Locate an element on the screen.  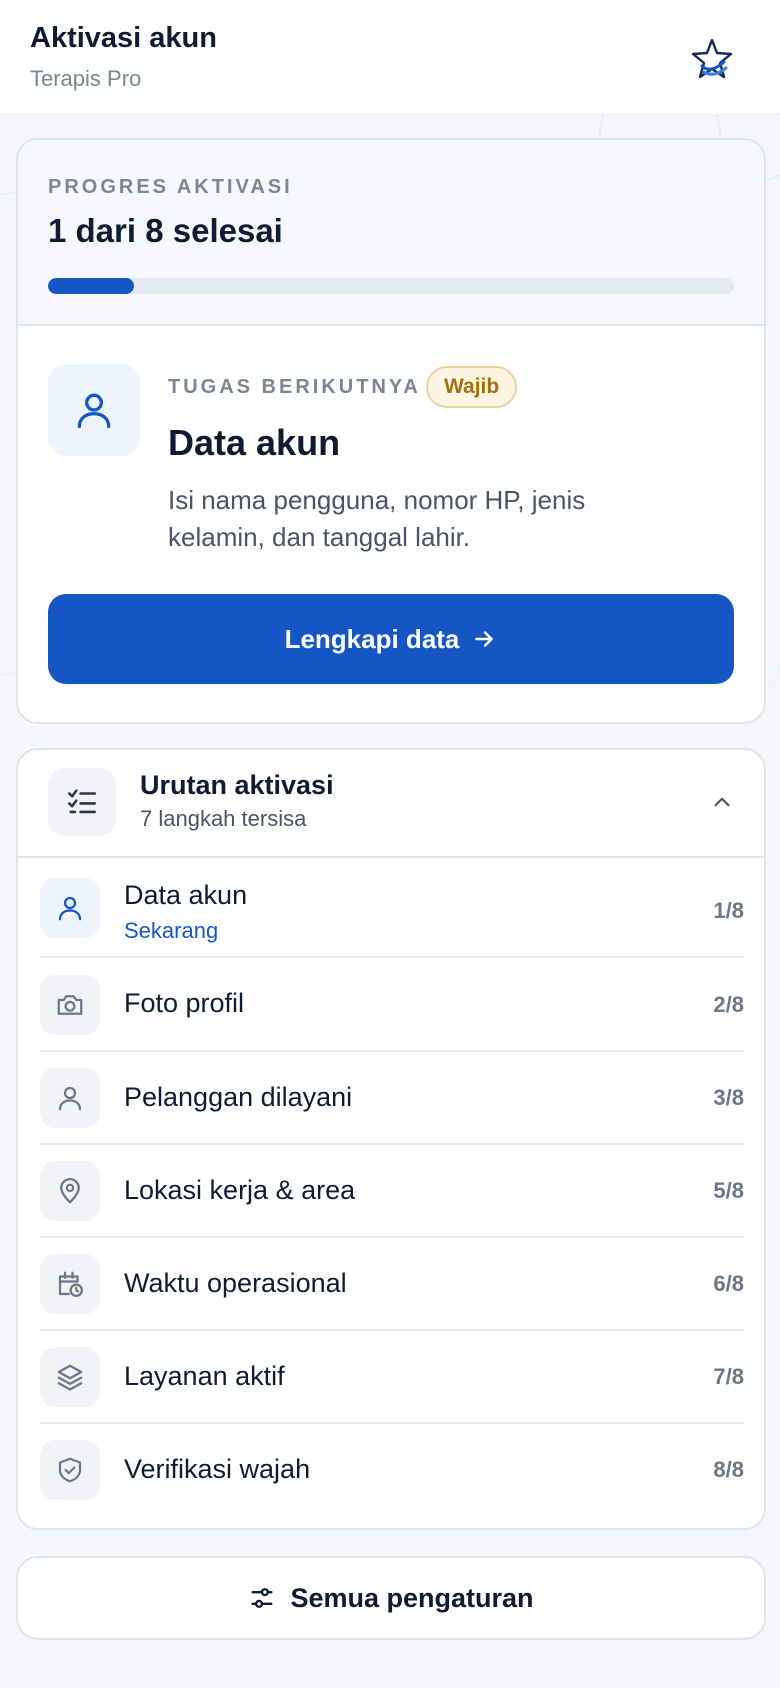
next-task-eyebrow: TUGAS BERIKUTNYA is located at coordinates (294, 387).